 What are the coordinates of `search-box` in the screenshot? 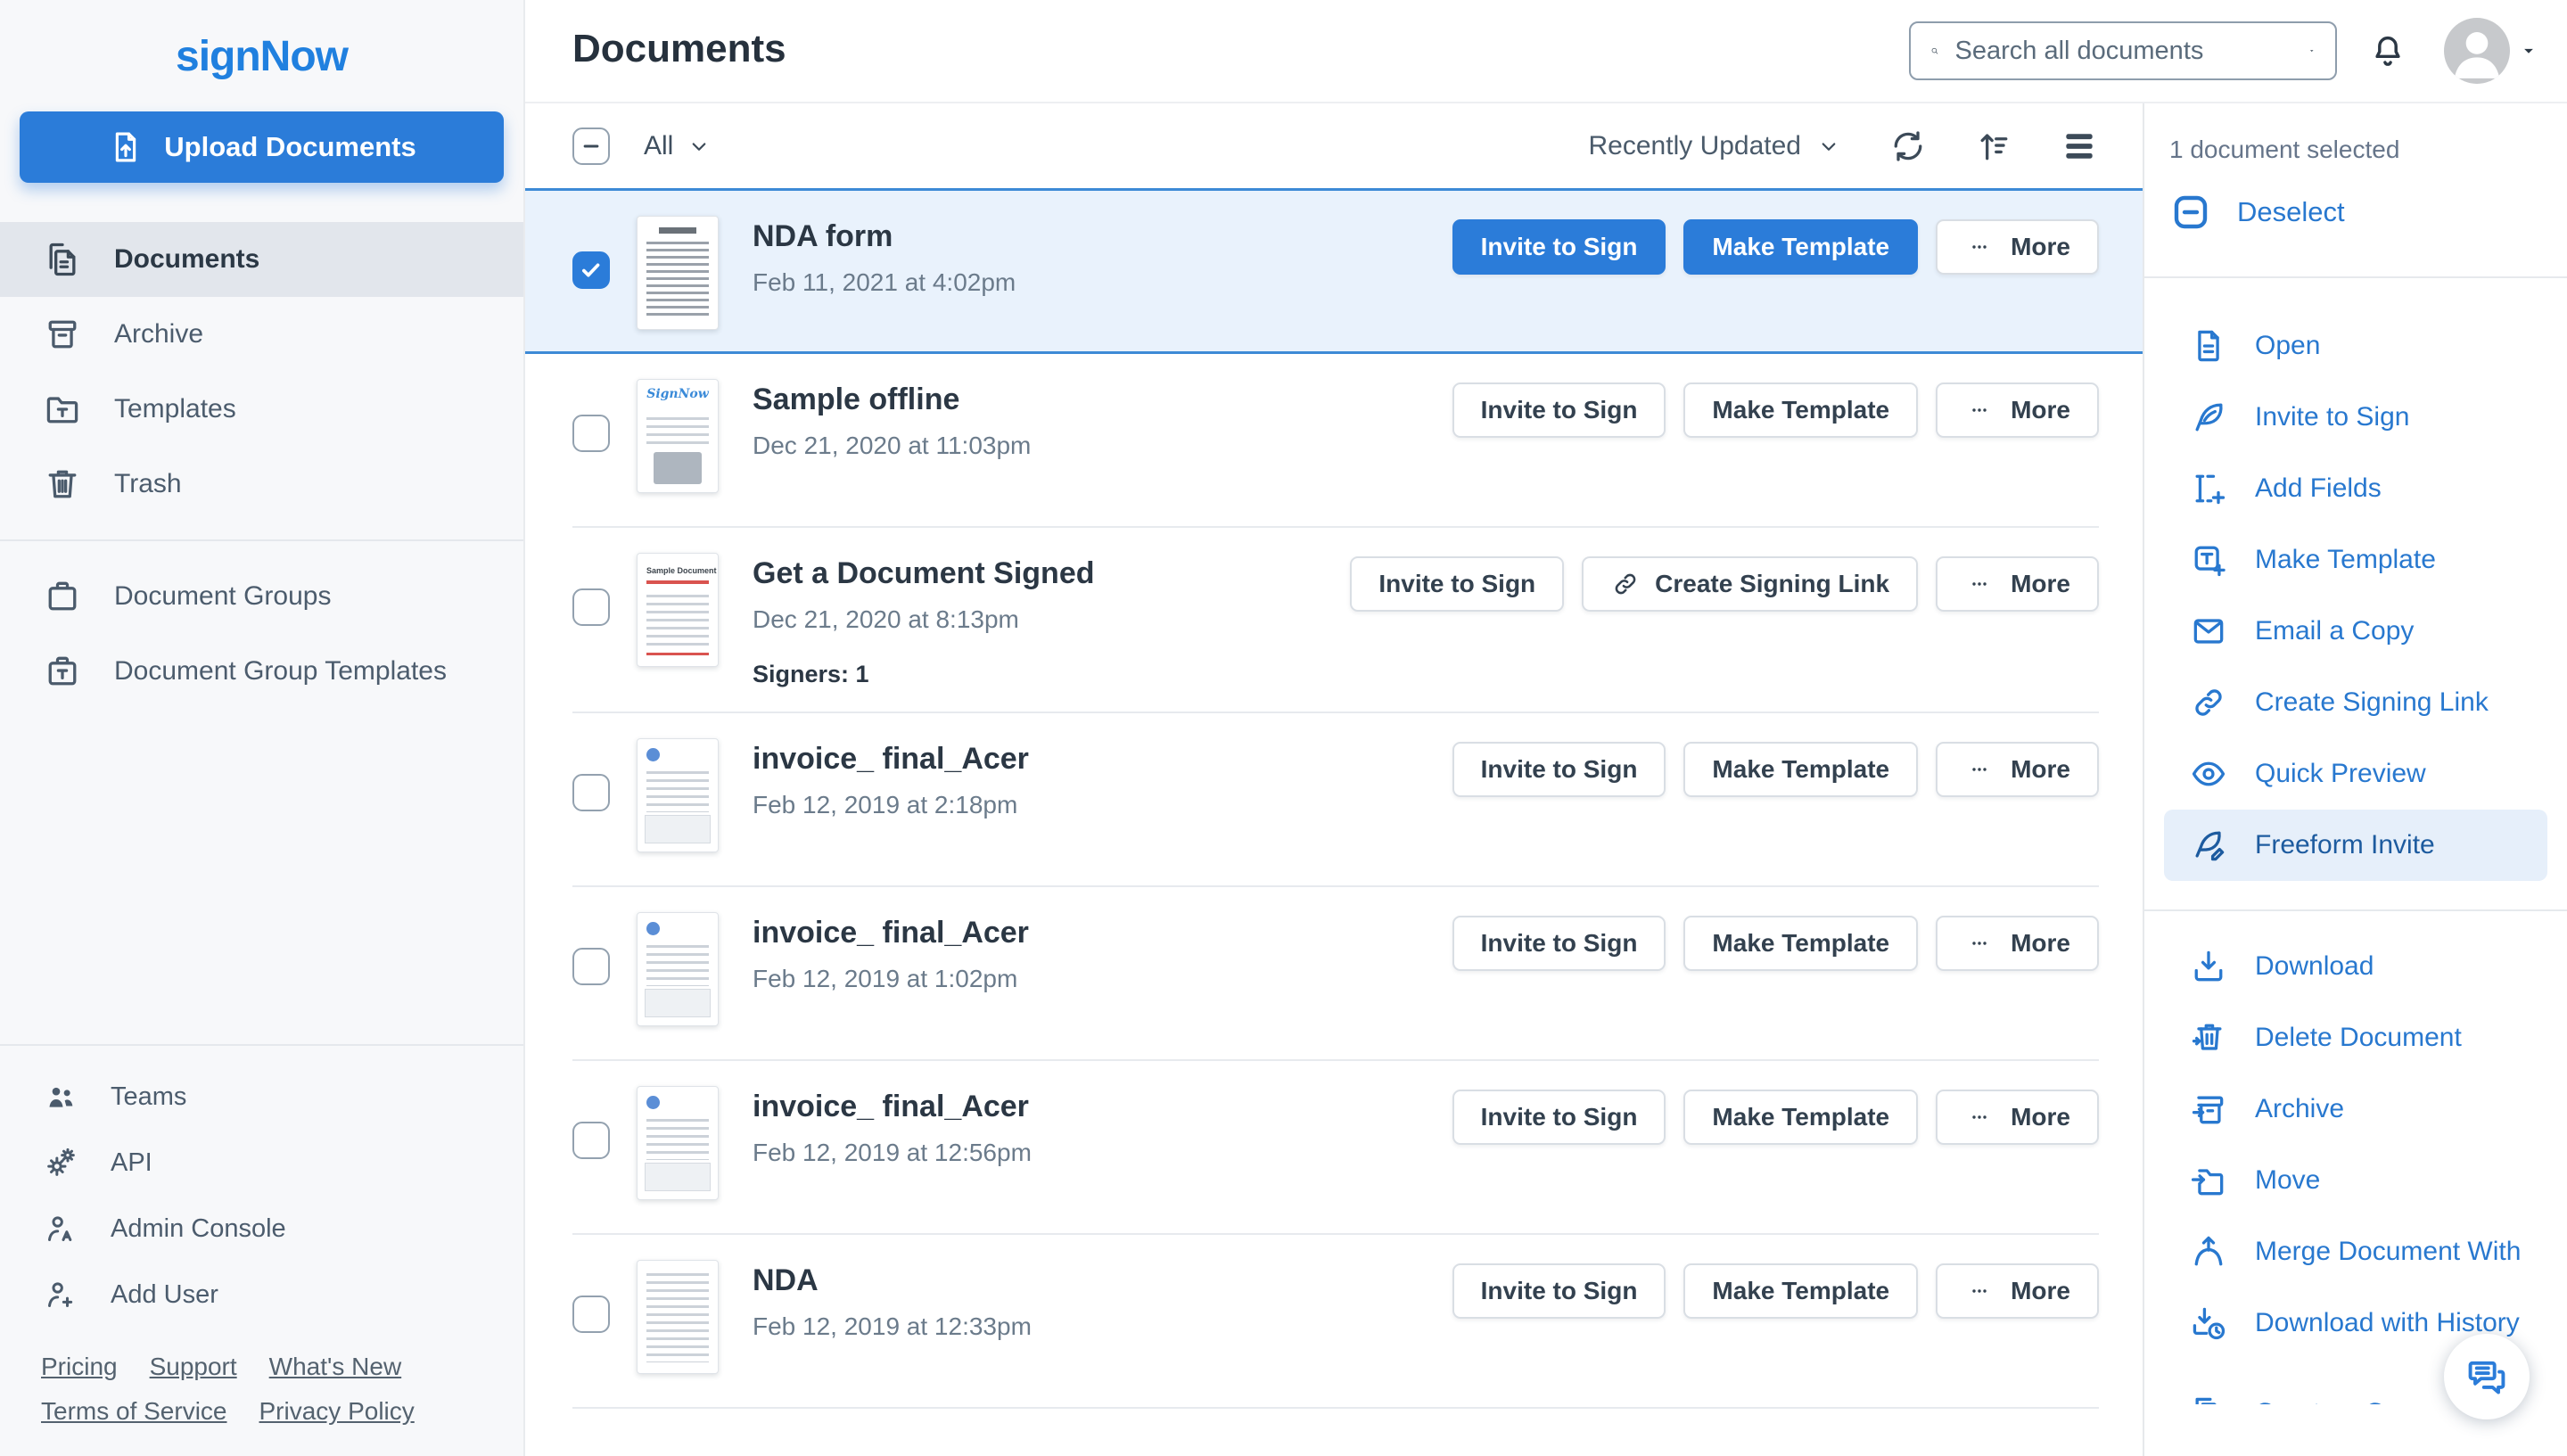 It's located at (2123, 50).